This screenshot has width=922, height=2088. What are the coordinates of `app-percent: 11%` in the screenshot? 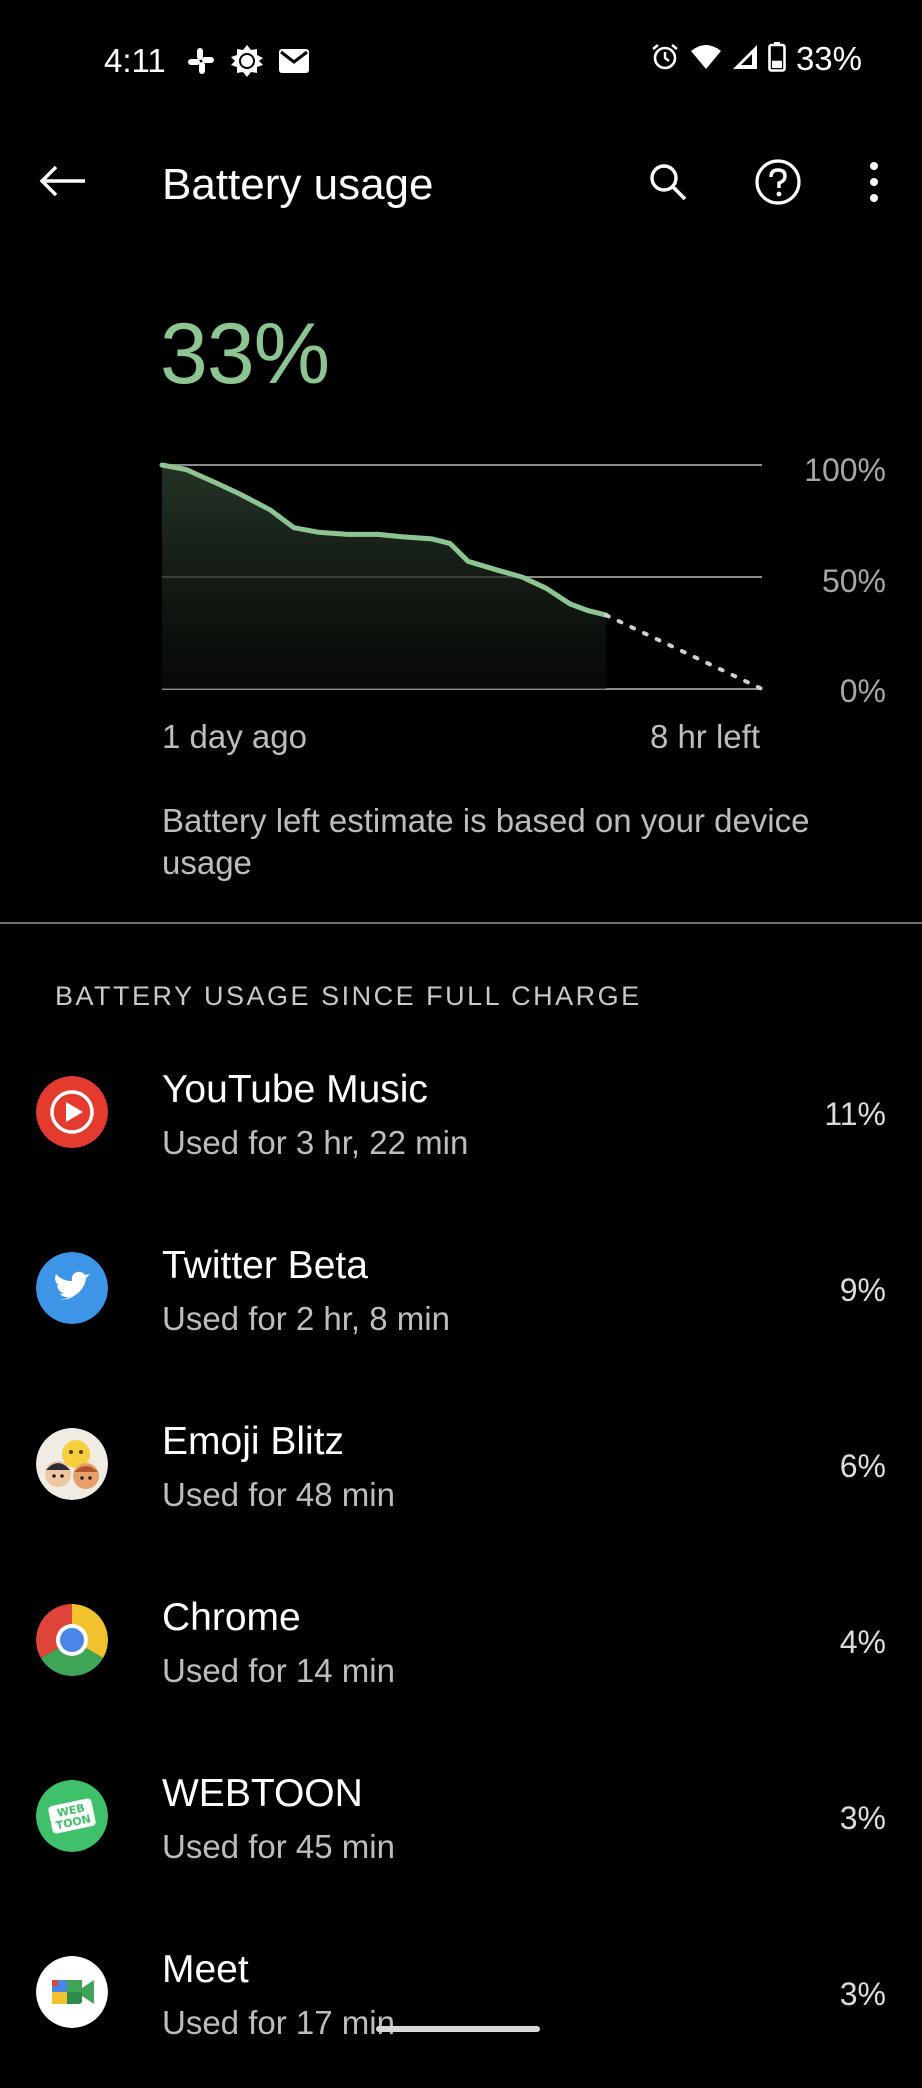 It's located at (855, 1114).